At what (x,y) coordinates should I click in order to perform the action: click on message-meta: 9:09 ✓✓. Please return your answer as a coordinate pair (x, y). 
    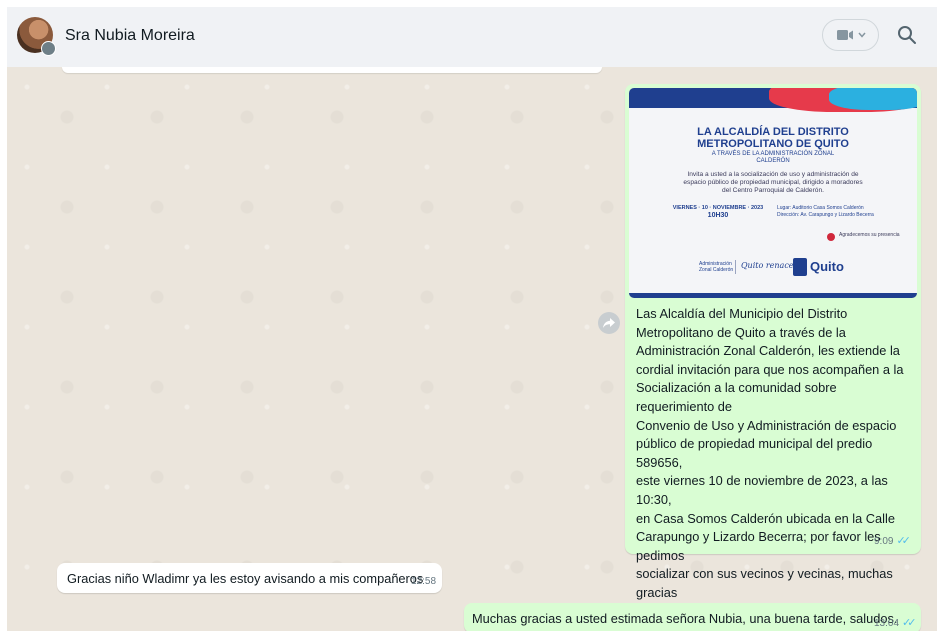
    Looking at the image, I should click on (892, 540).